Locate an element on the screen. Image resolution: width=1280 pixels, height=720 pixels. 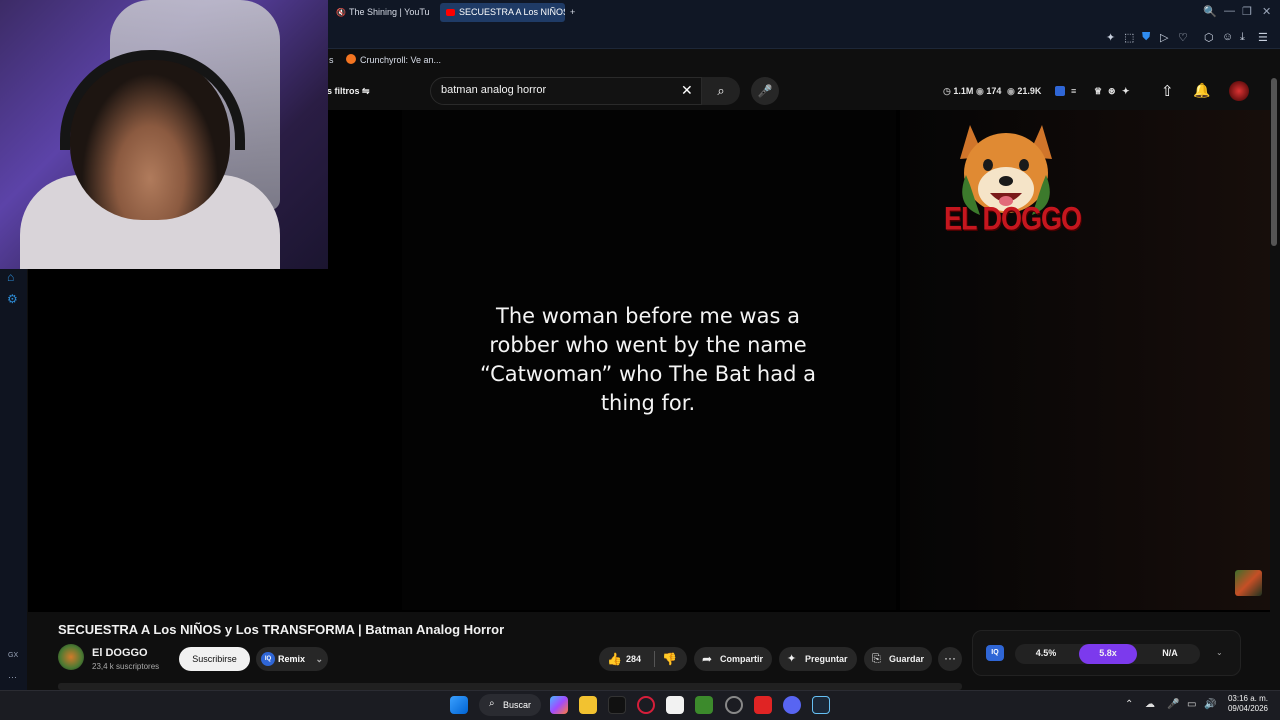
network-icon: ▭ is located at coordinates (1191, 704).